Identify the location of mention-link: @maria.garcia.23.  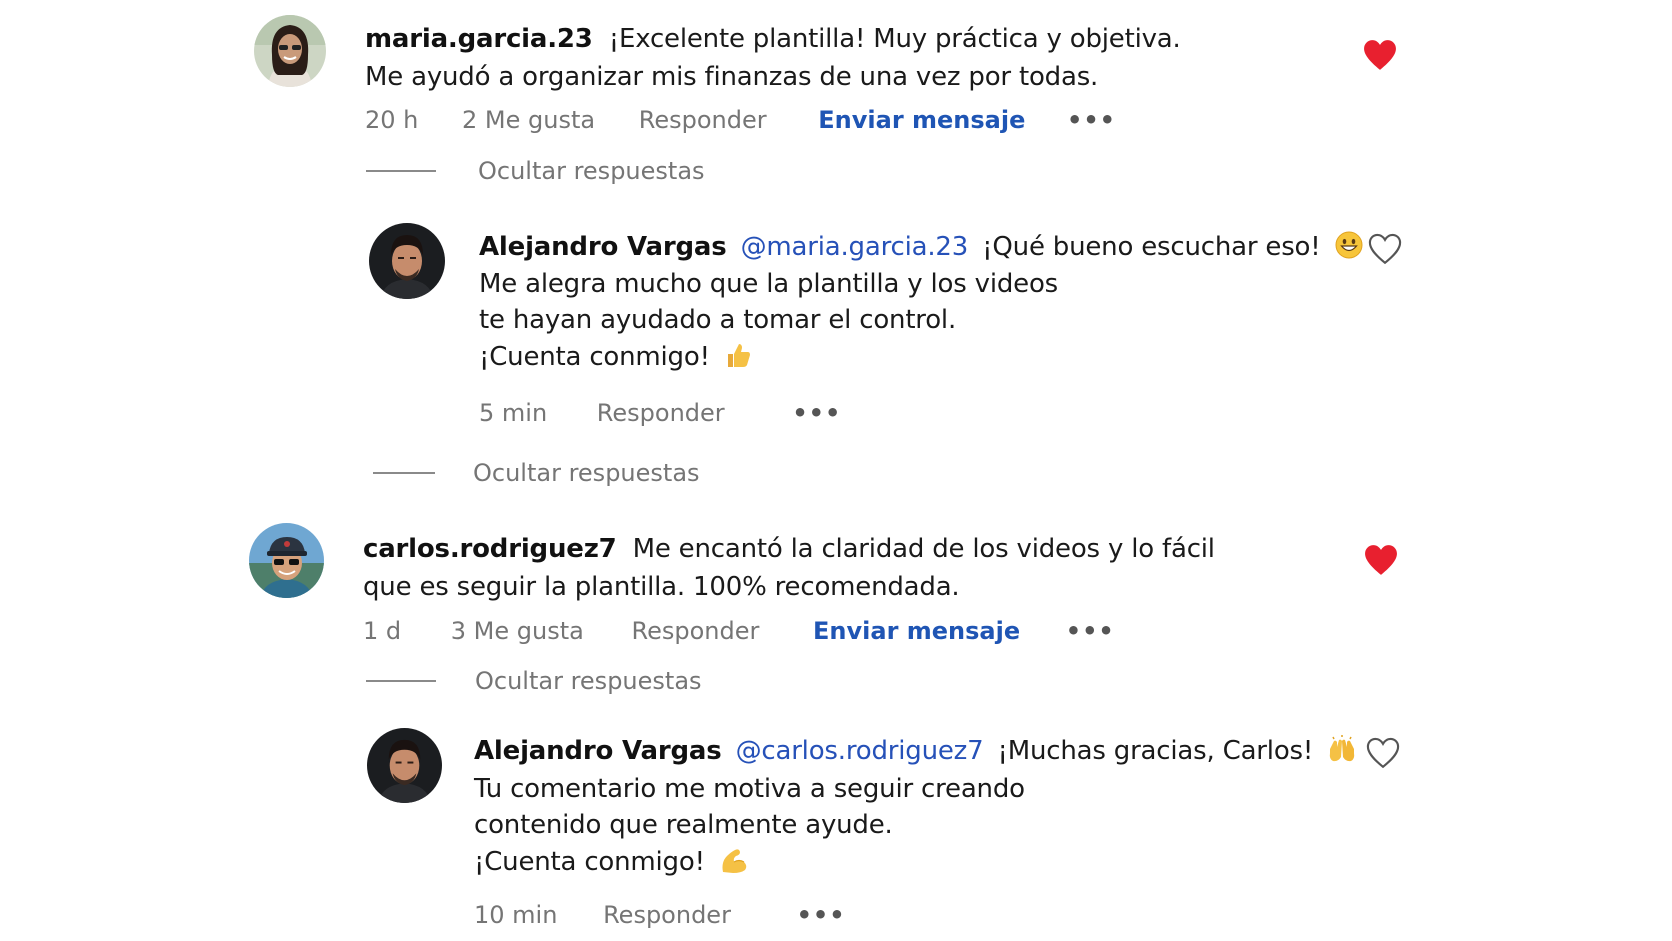
(855, 247).